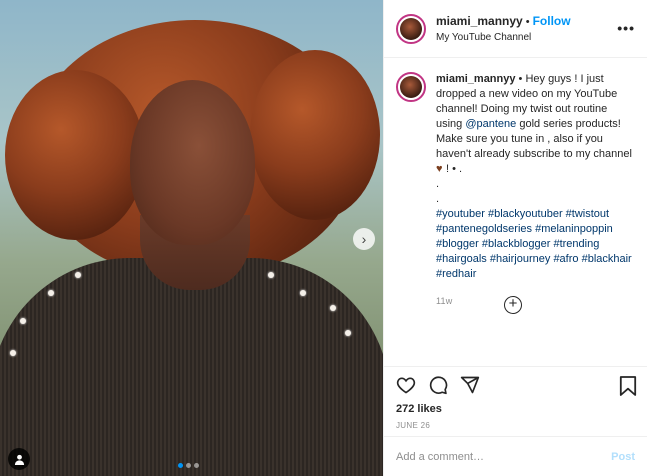  I want to click on tagged-users-button, so click(19, 459).